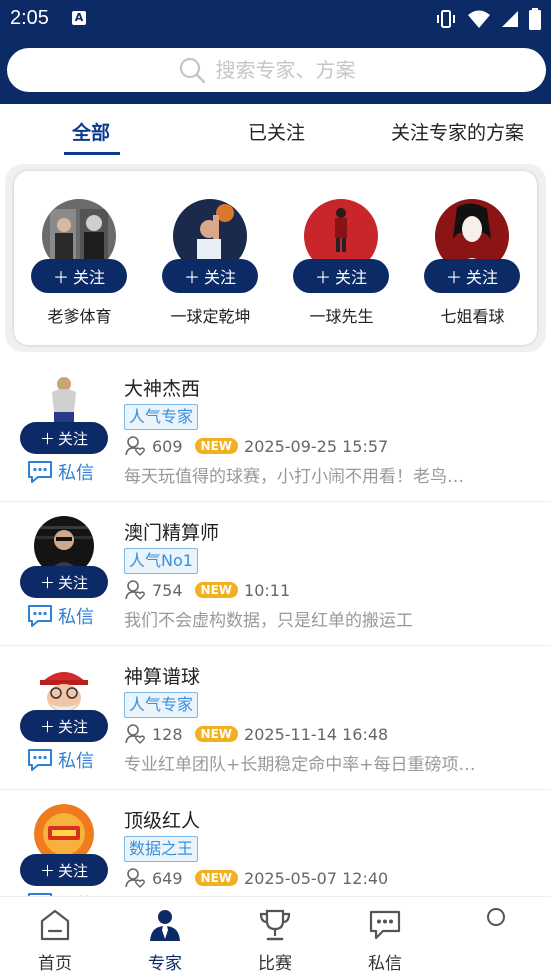  What do you see at coordinates (167, 590) in the screenshot?
I see `follower-count: 754` at bounding box center [167, 590].